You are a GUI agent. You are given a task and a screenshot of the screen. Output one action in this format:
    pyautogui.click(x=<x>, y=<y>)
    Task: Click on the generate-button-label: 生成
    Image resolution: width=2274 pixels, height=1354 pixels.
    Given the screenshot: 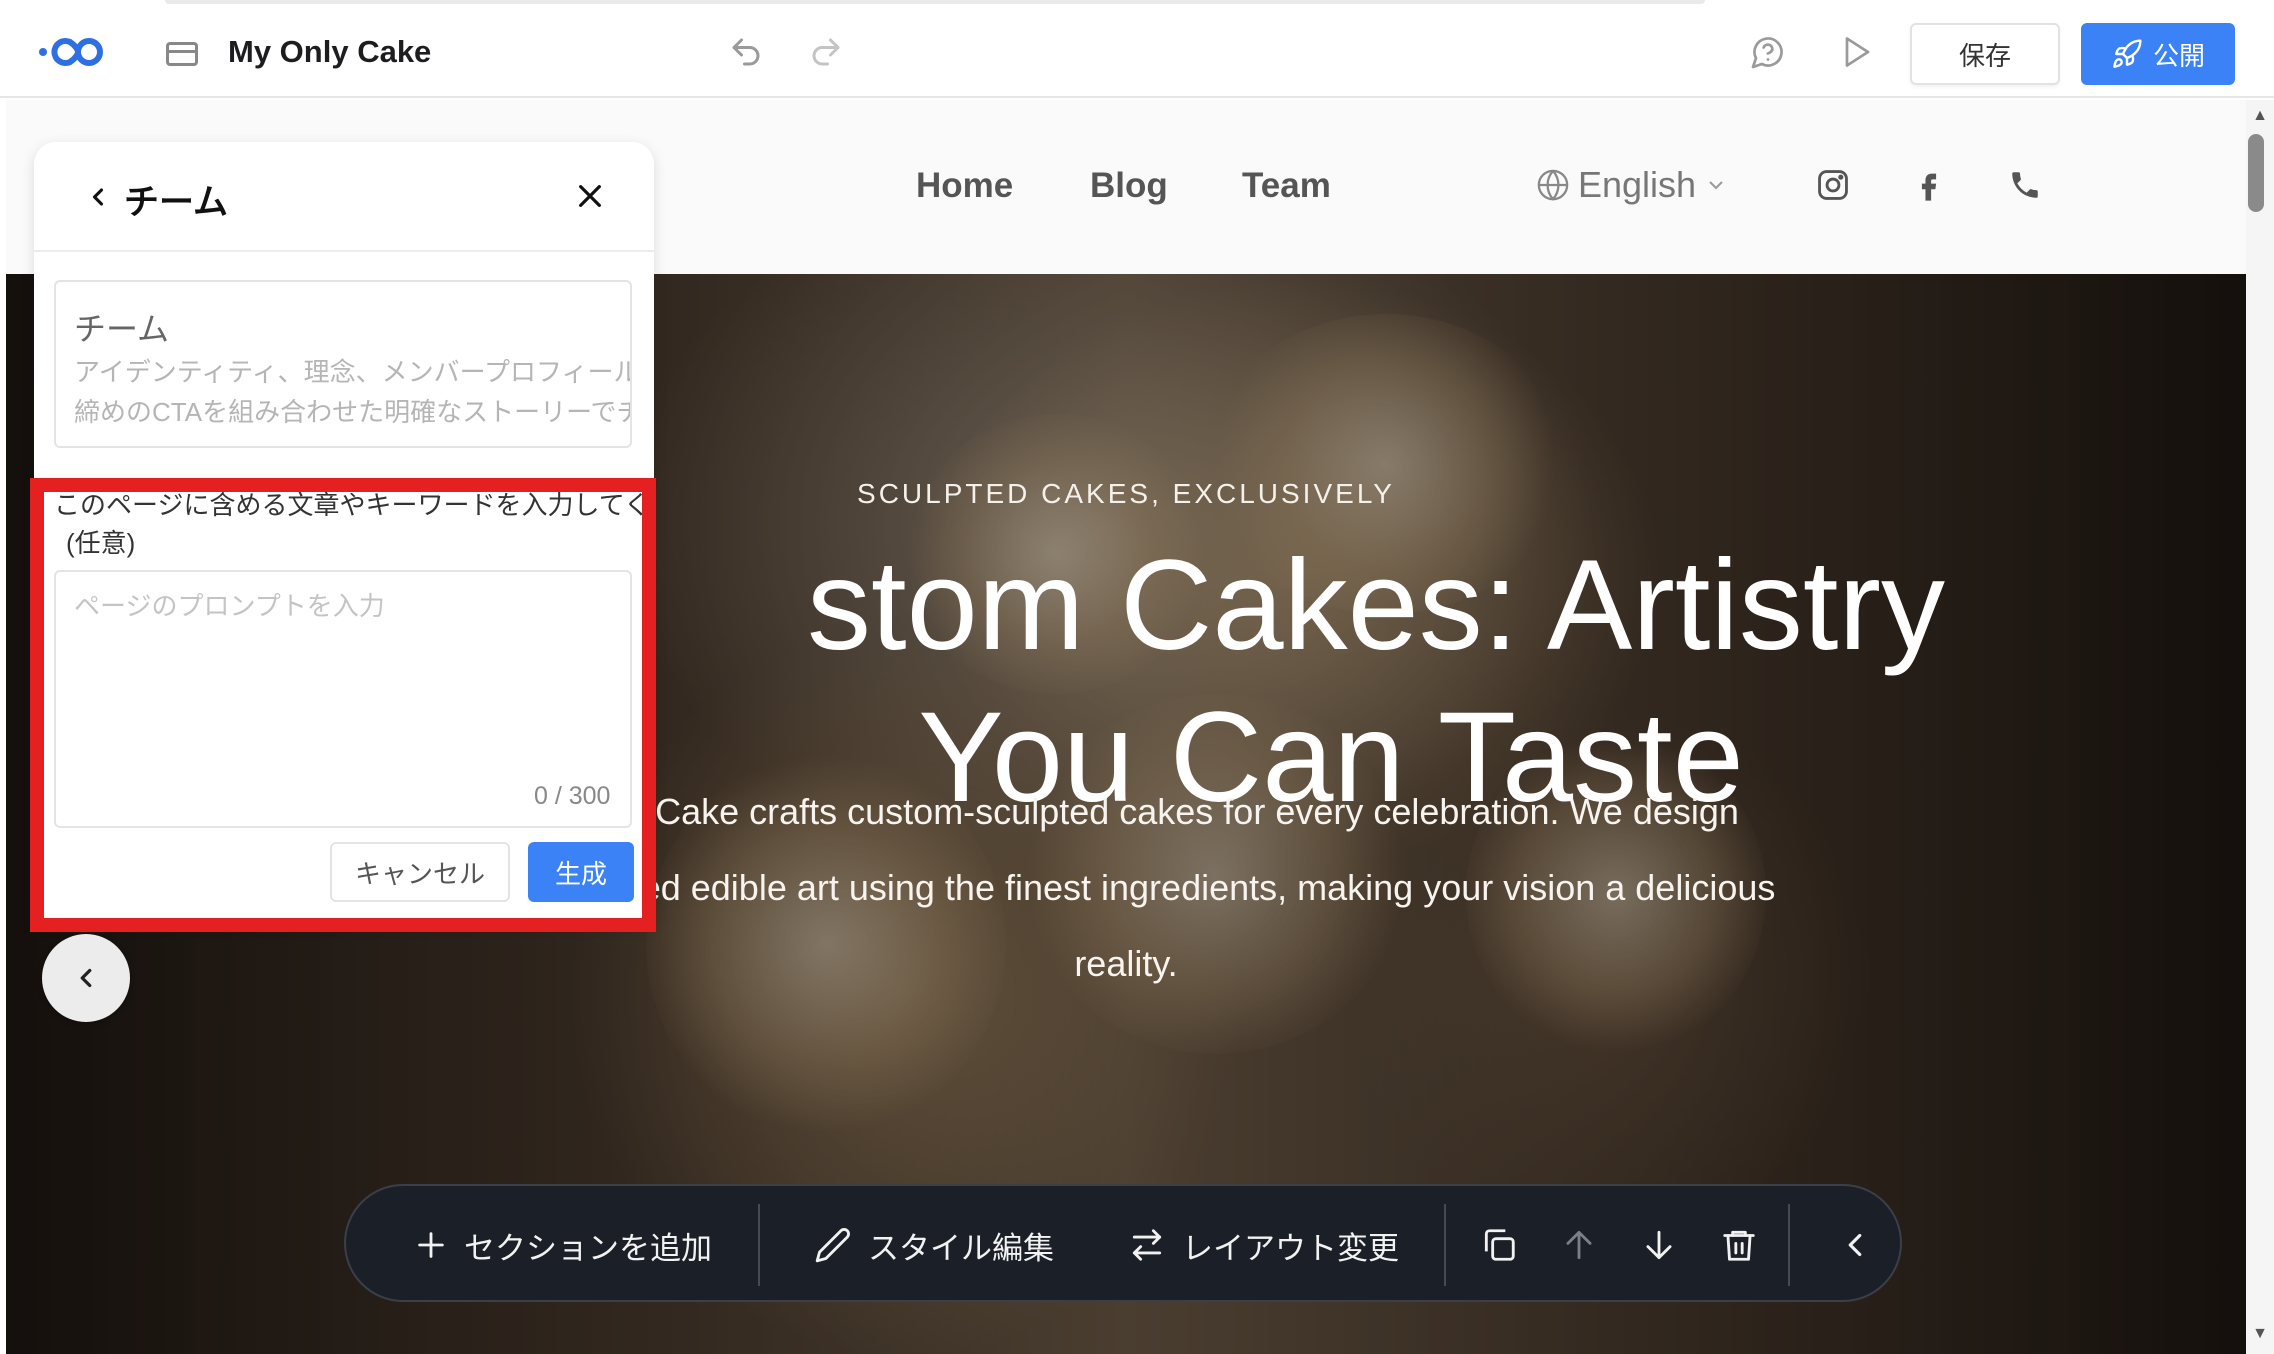 What is the action you would take?
    pyautogui.click(x=580, y=873)
    